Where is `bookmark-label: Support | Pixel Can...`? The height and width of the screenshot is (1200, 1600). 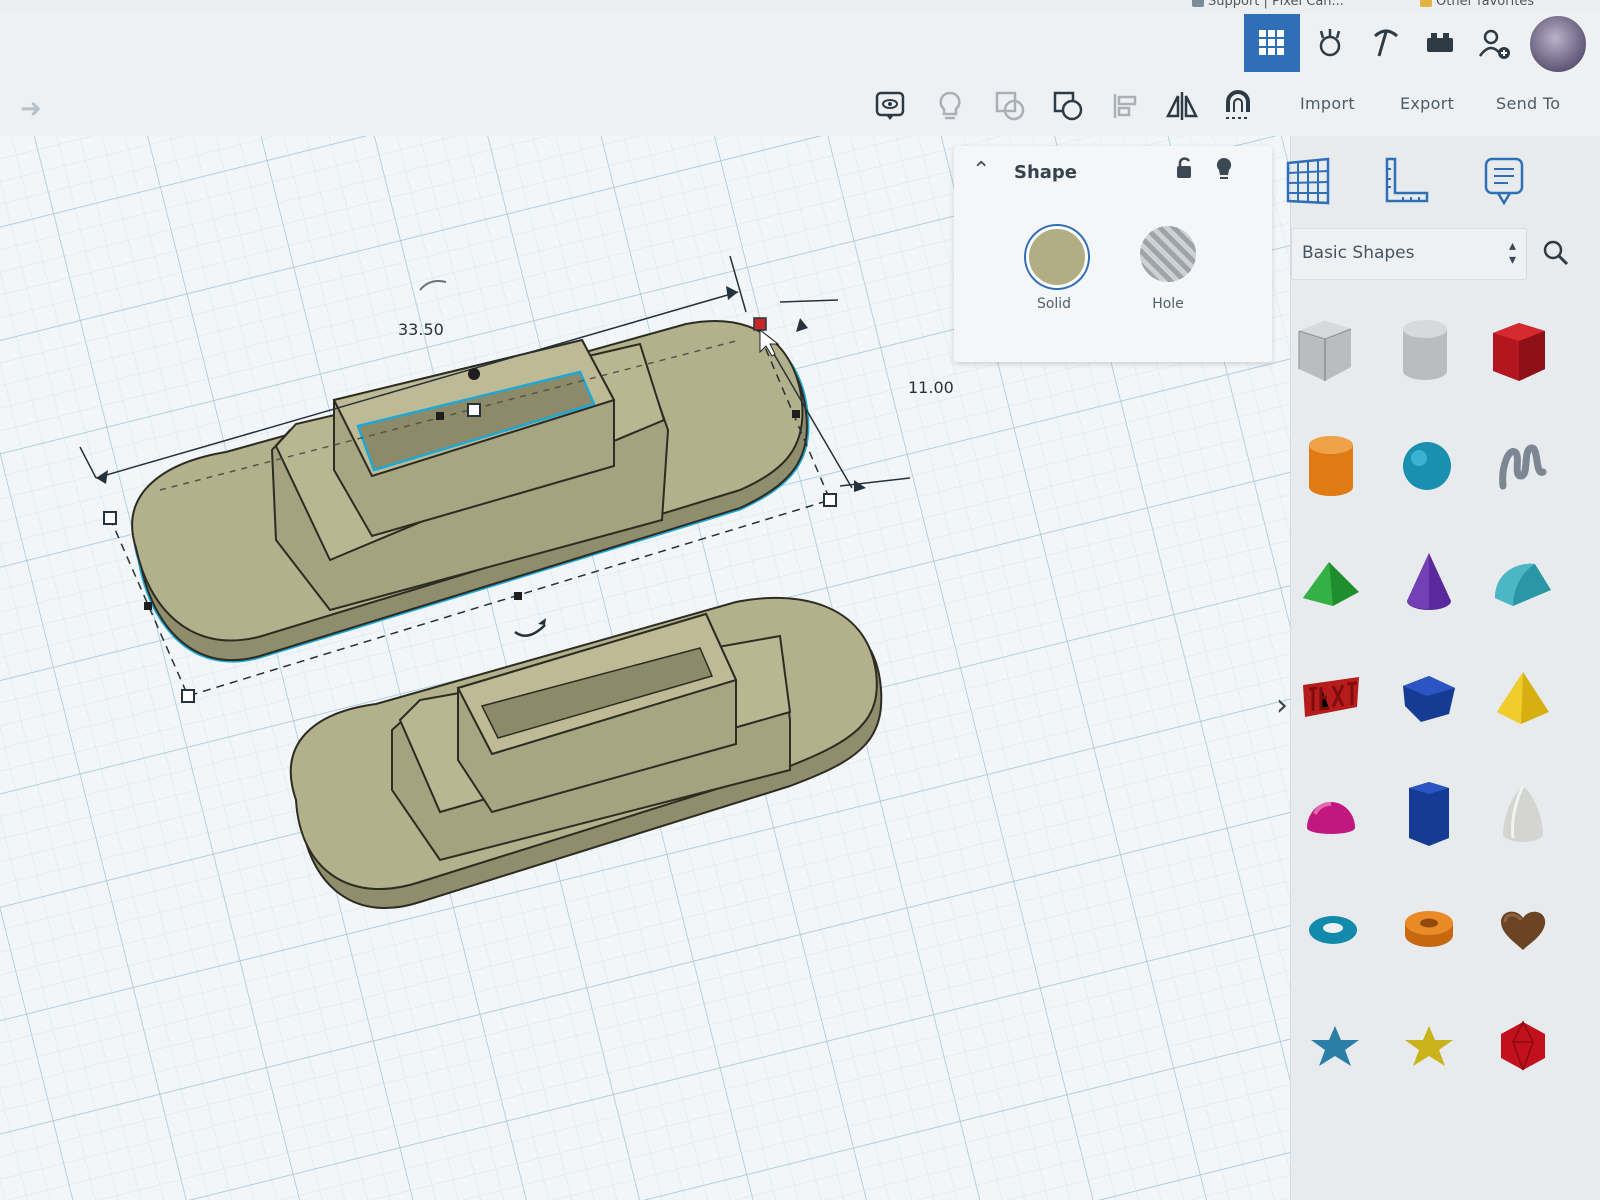 bookmark-label: Support | Pixel Can... is located at coordinates (1276, 4).